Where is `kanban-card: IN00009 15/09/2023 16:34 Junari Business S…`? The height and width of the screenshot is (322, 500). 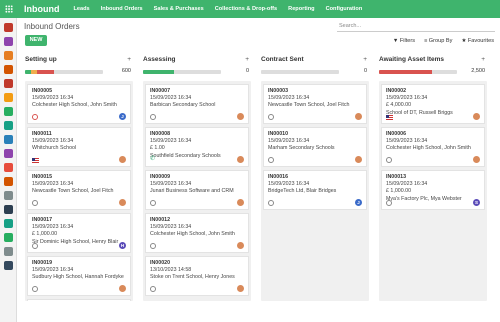 kanban-card: IN00009 15/09/2023 16:34 Junari Business S… is located at coordinates (197, 190).